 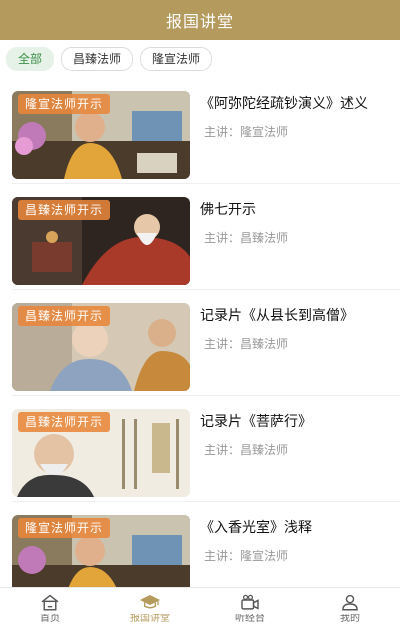 What do you see at coordinates (30, 59) in the screenshot?
I see `filter-chip-all: 全部` at bounding box center [30, 59].